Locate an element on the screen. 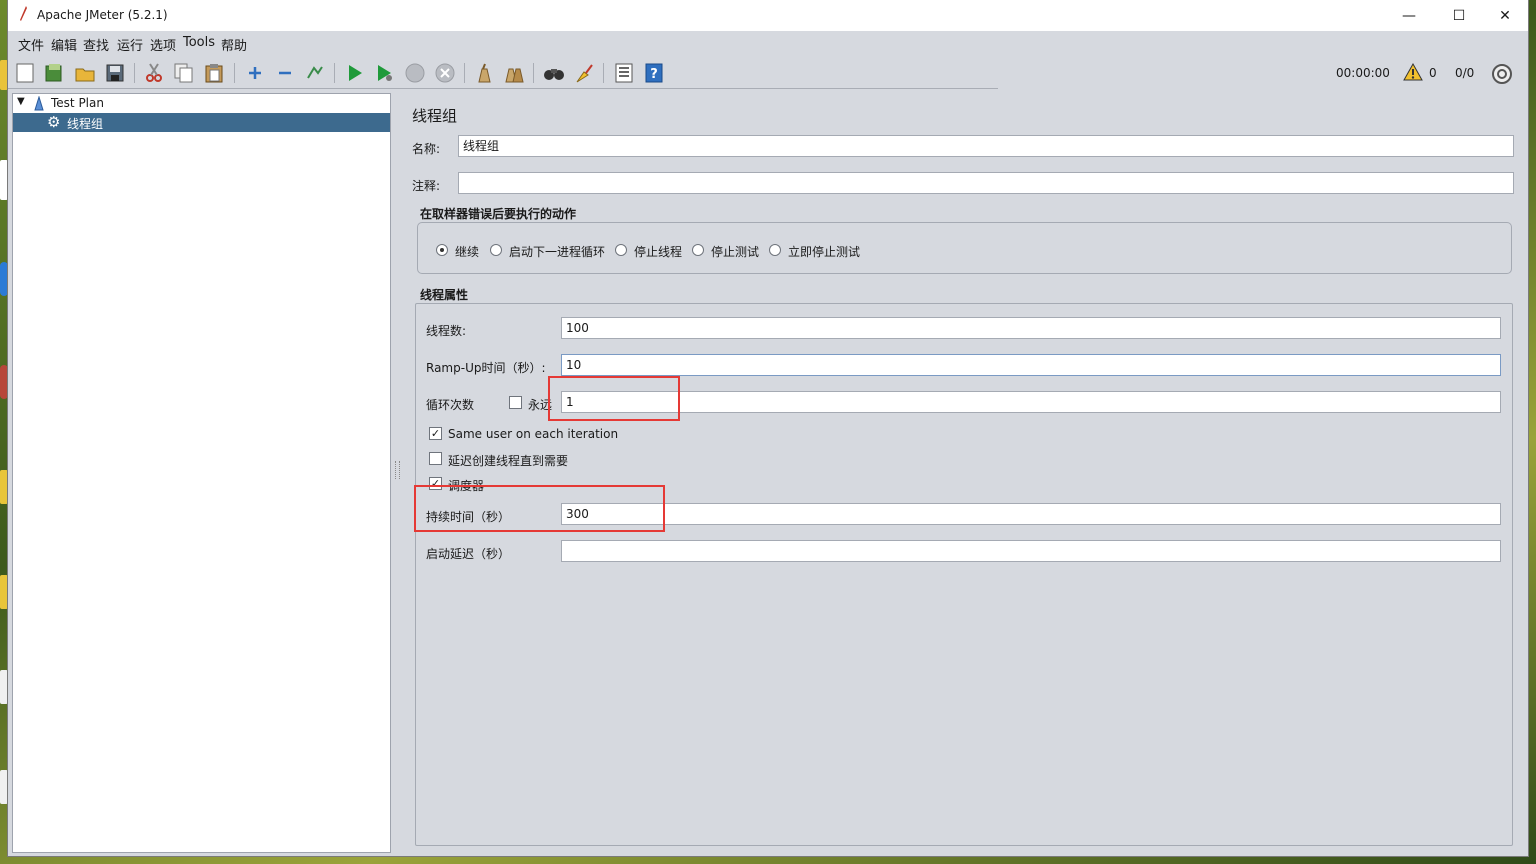 The image size is (1536, 864). jmeter-feather-icon is located at coordinates (23, 13).